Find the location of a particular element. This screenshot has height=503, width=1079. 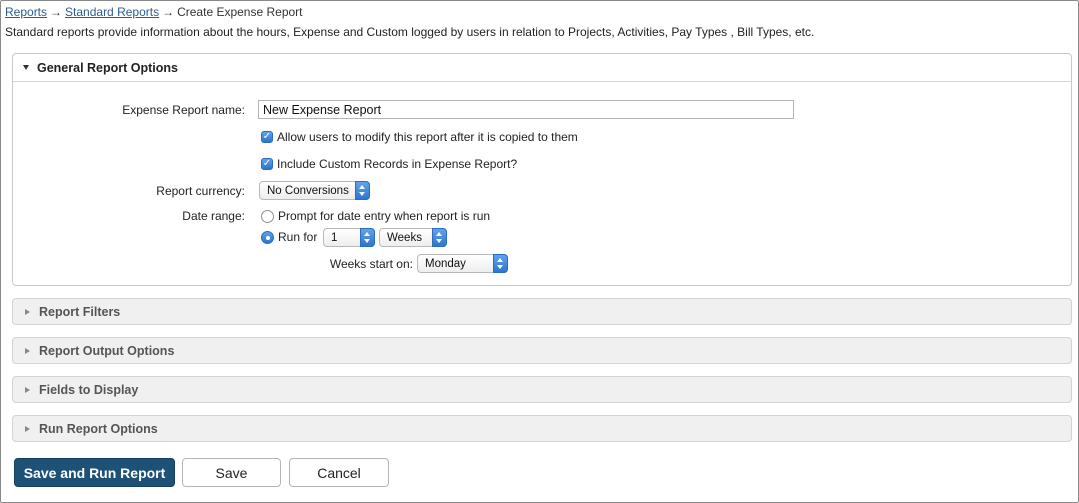

section-title: Fields to Display is located at coordinates (89, 389).